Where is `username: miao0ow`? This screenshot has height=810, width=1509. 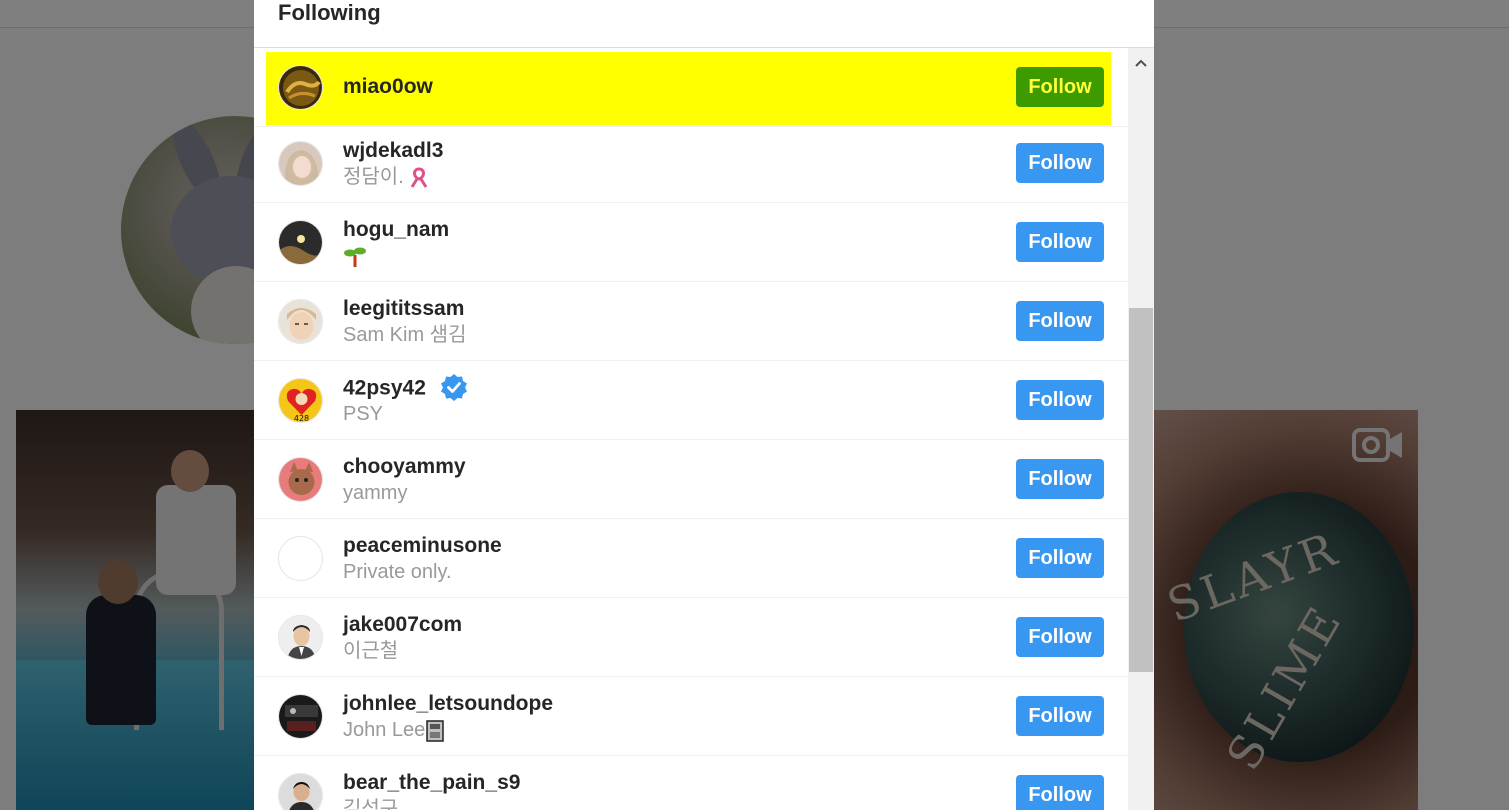 username: miao0ow is located at coordinates (388, 87).